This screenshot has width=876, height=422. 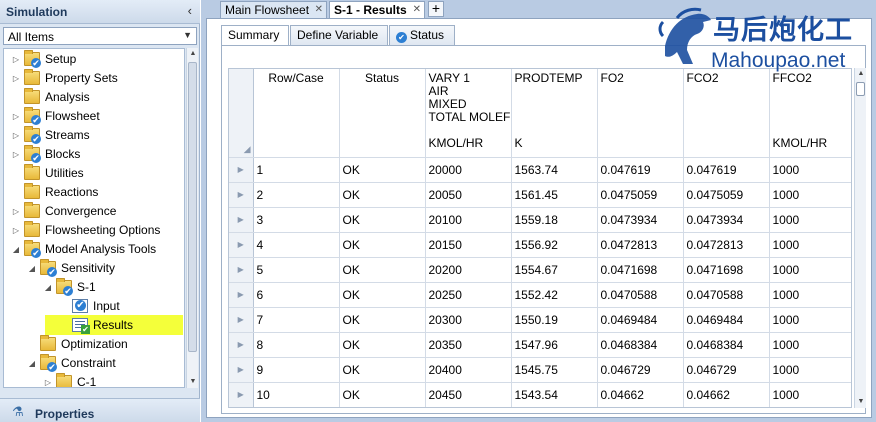 I want to click on table-cell: 20400, so click(x=468, y=370).